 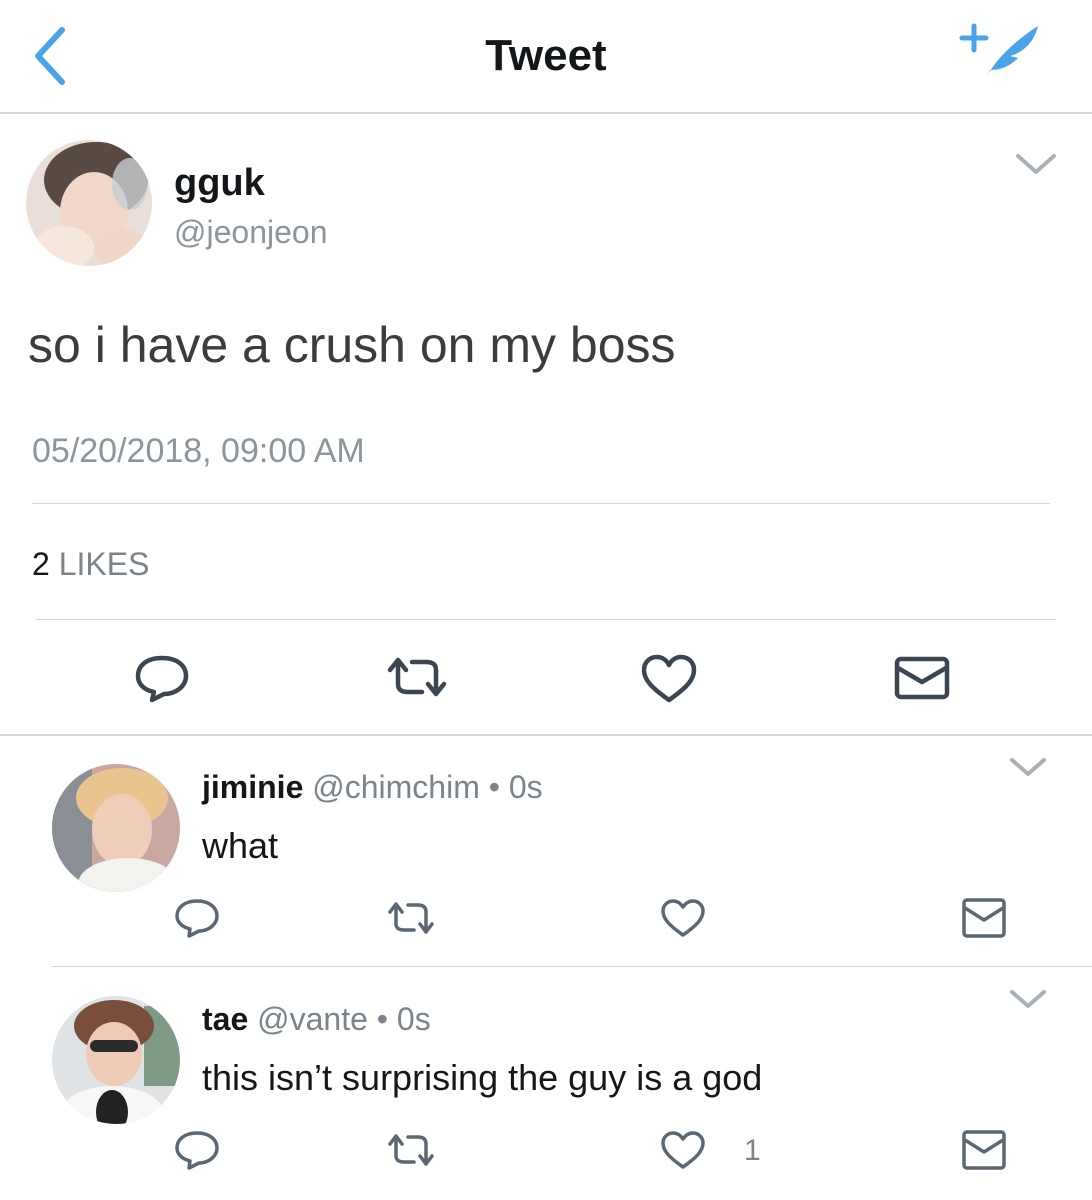 I want to click on reply-text: what, so click(x=240, y=845).